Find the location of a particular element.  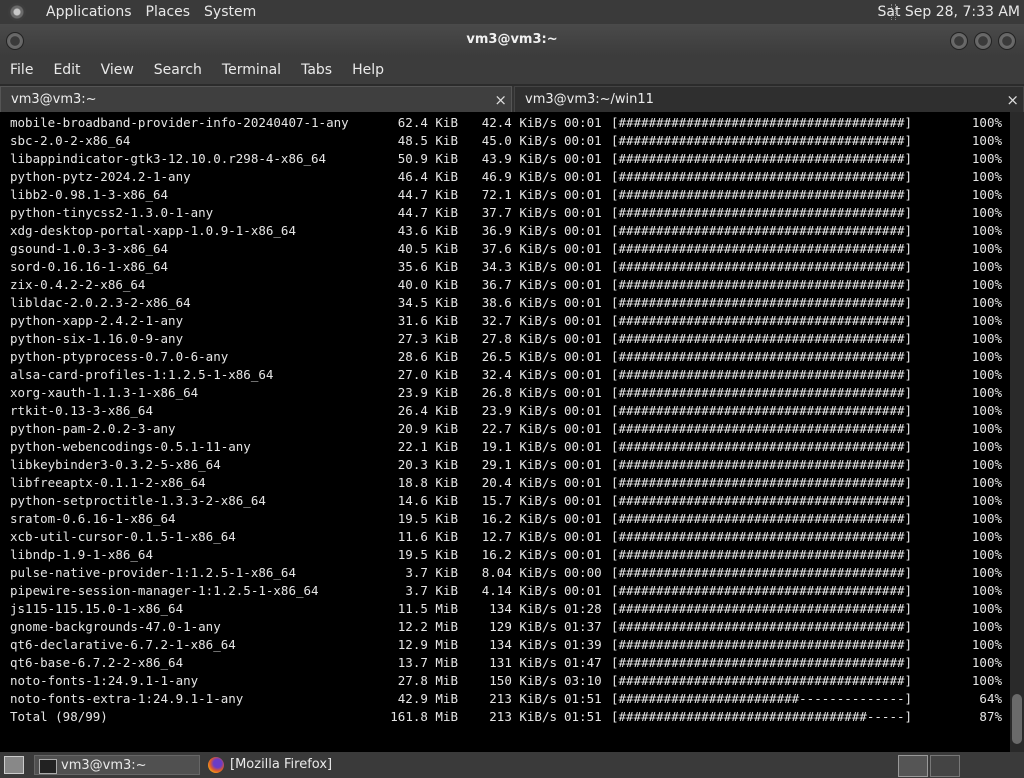

terminal-rate: 23.9 KiB/s is located at coordinates (519, 410).